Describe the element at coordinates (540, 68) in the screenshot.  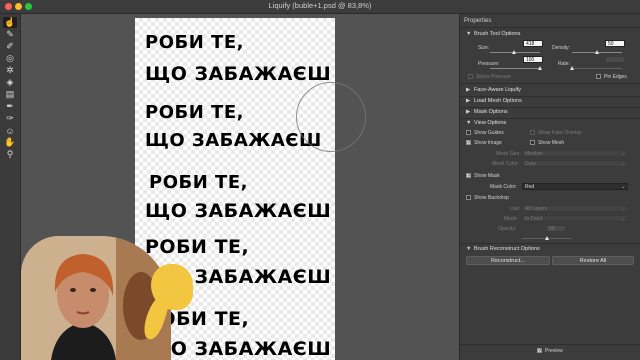
I see `pressure-slider-thumb` at that location.